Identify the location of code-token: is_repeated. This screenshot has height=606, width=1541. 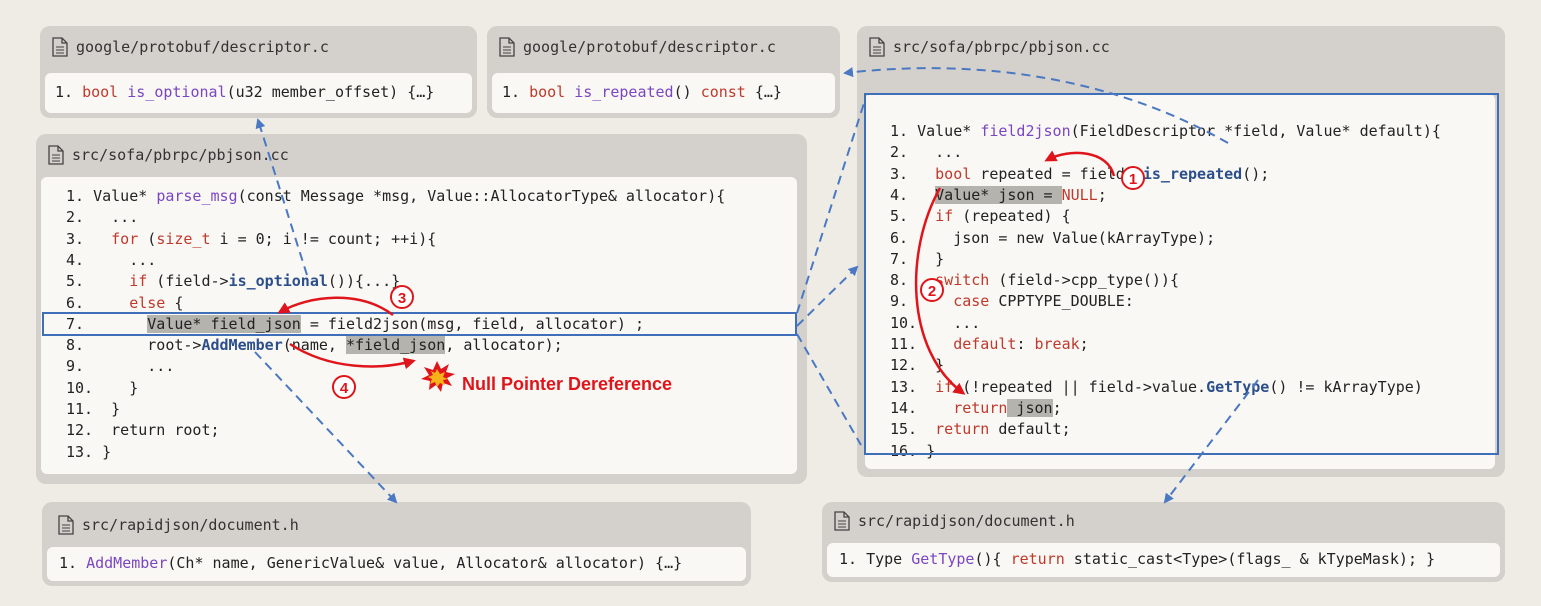
(1192, 173).